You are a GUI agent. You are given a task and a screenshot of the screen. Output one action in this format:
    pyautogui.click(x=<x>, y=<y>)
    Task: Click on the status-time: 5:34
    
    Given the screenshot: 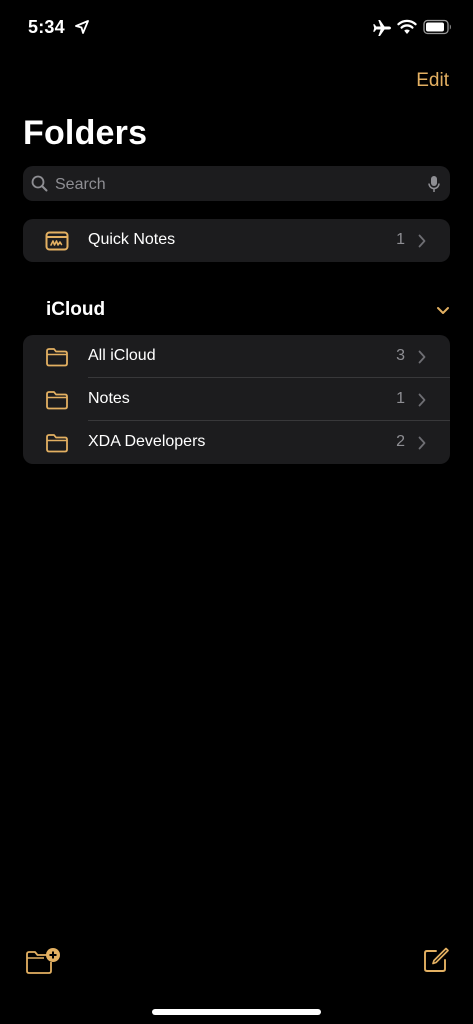 What is the action you would take?
    pyautogui.click(x=46, y=27)
    